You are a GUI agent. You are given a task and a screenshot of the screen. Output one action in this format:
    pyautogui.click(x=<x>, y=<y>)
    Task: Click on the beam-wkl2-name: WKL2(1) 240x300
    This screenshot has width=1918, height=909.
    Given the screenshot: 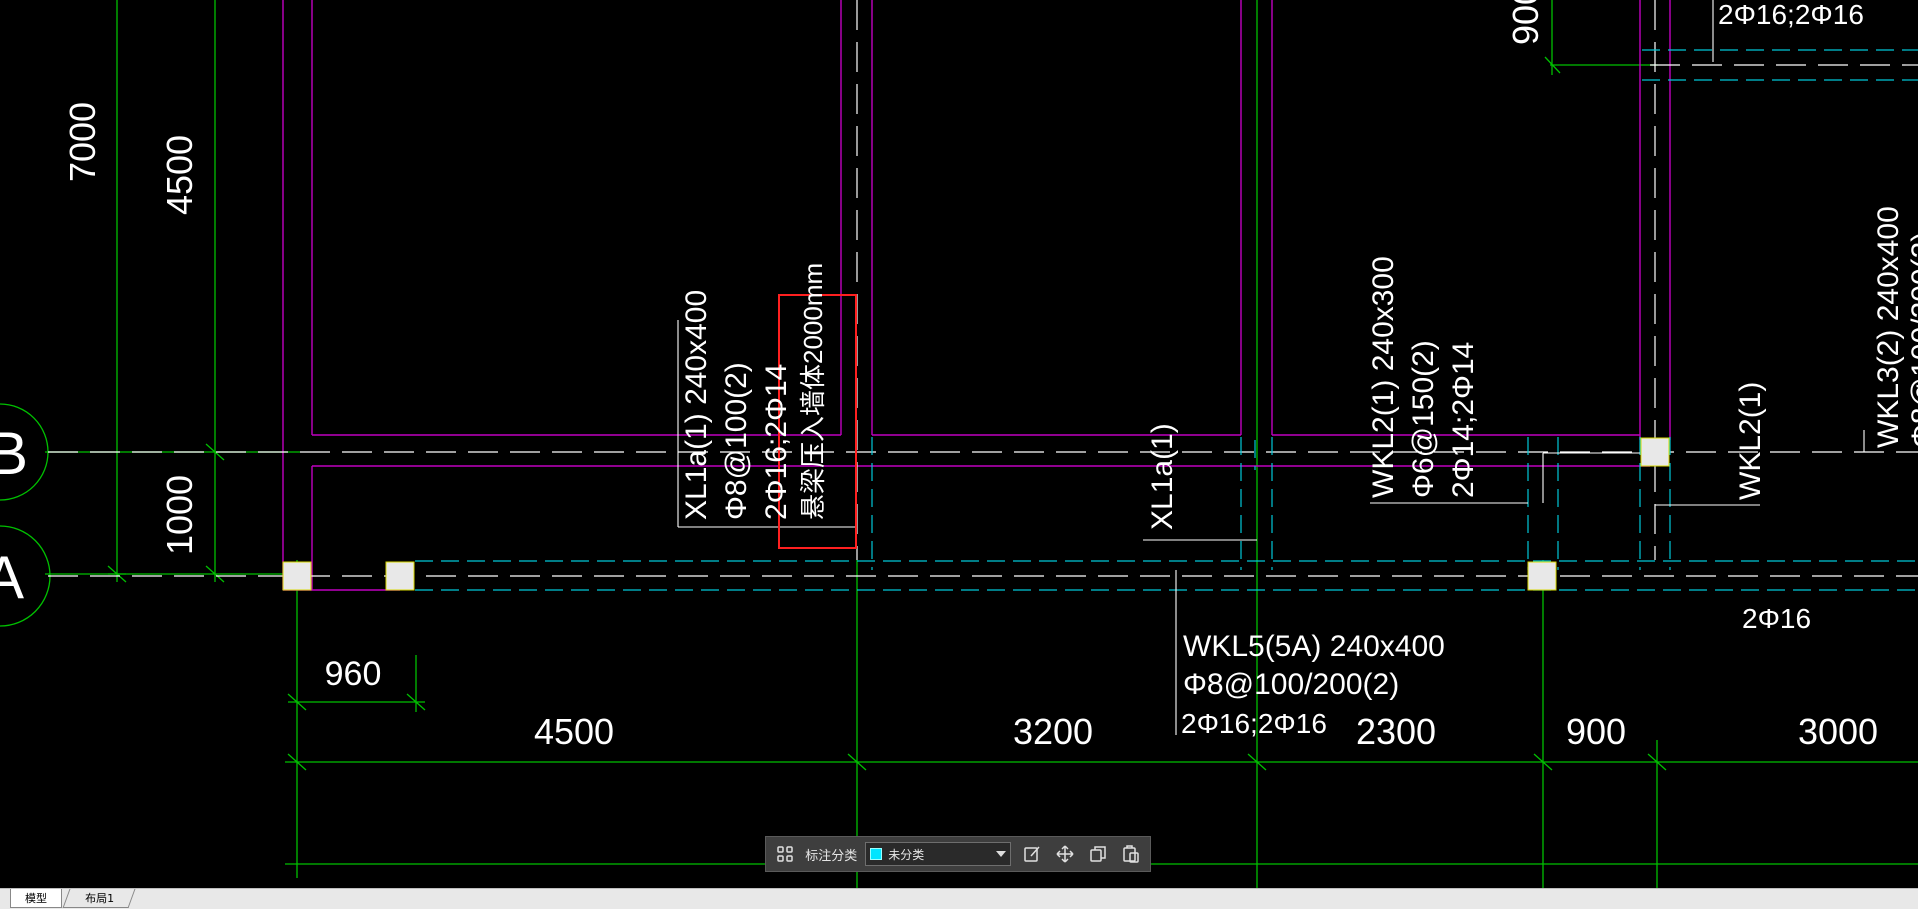 What is the action you would take?
    pyautogui.click(x=1383, y=377)
    